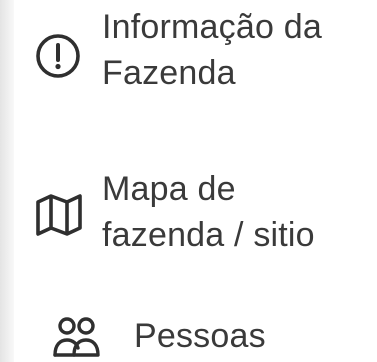  I want to click on sidebar-edge, so click(7, 181).